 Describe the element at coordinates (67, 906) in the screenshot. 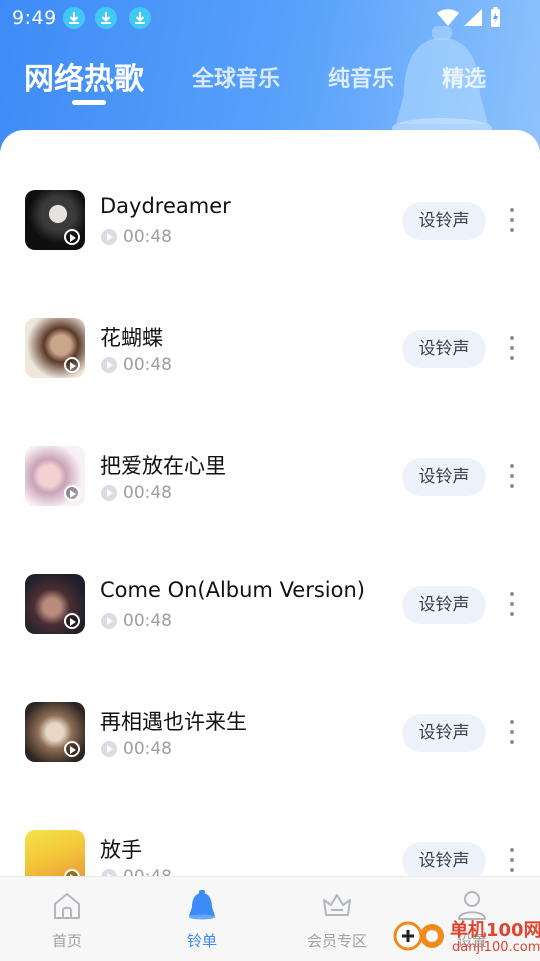

I see `home-icon` at that location.